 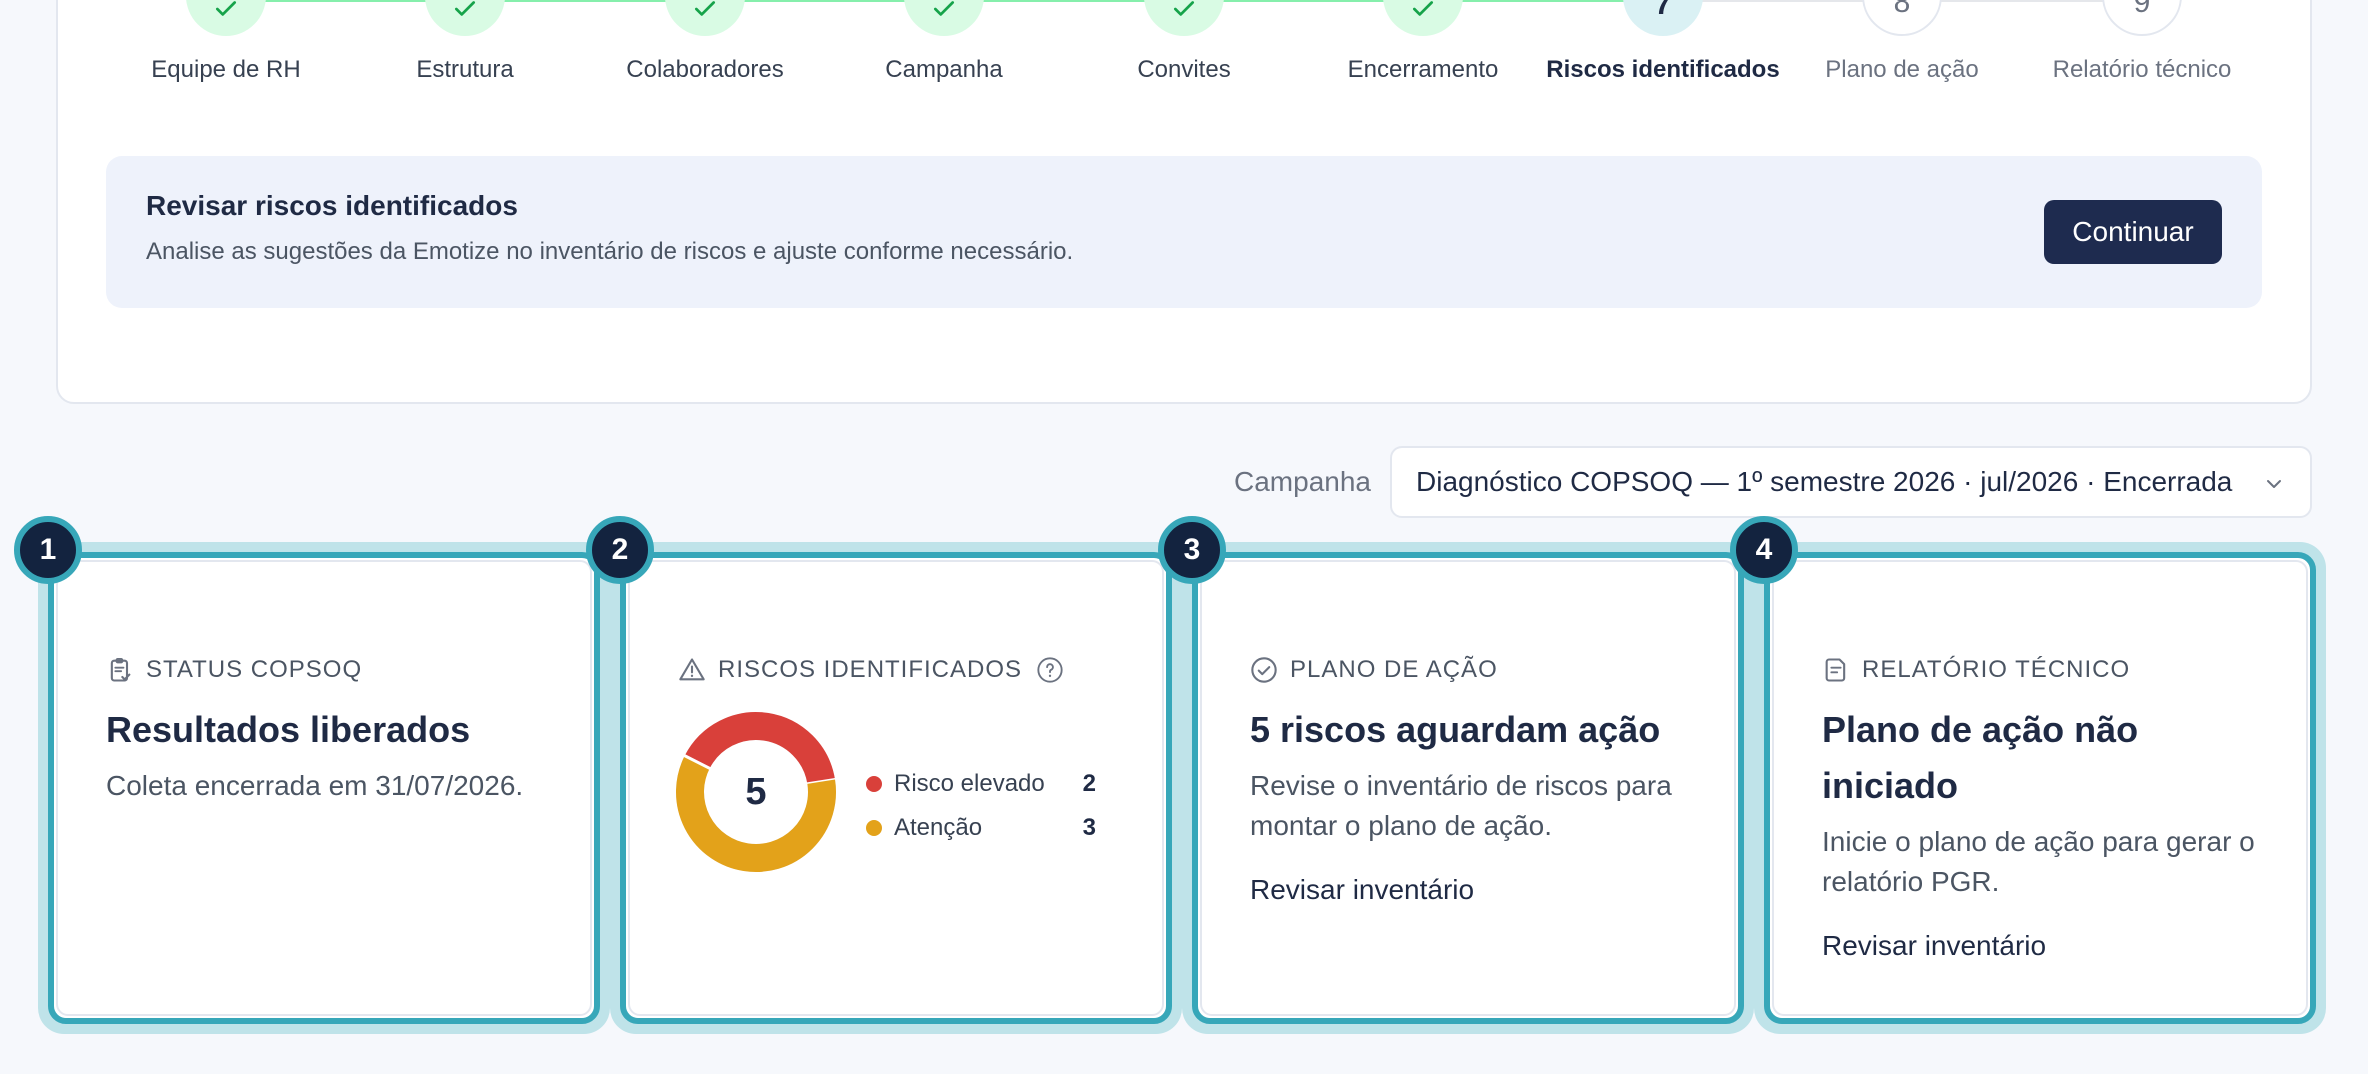 I want to click on step-3-label: Colaboradores, so click(x=705, y=69).